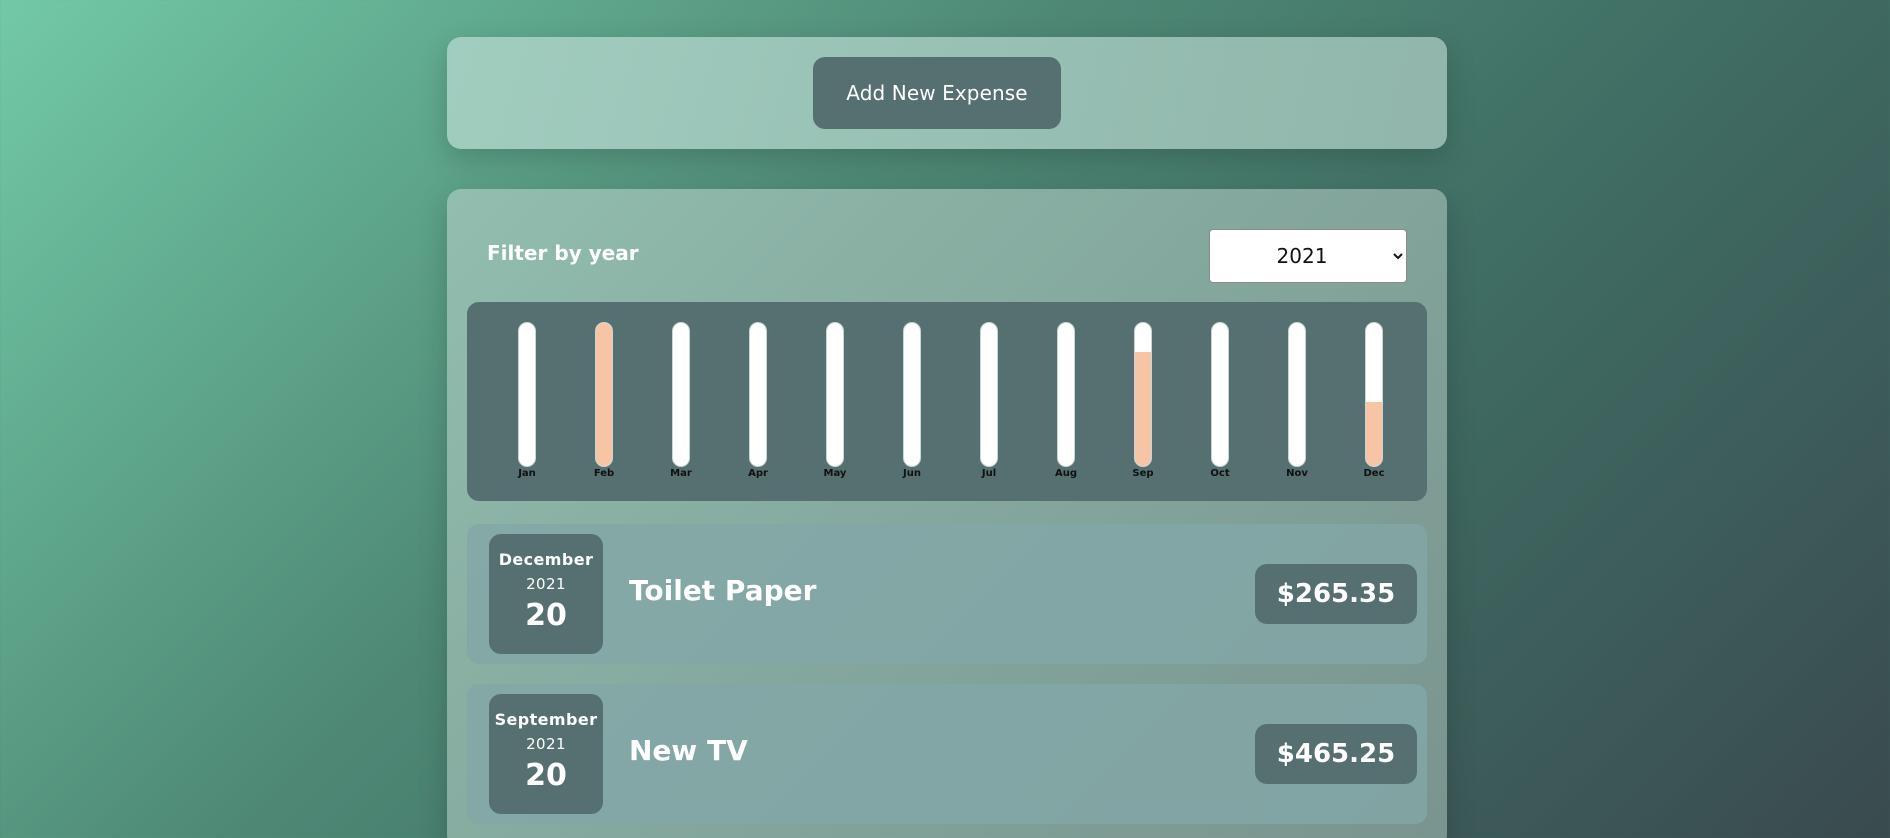  I want to click on chart-bar-may: May, so click(835, 401).